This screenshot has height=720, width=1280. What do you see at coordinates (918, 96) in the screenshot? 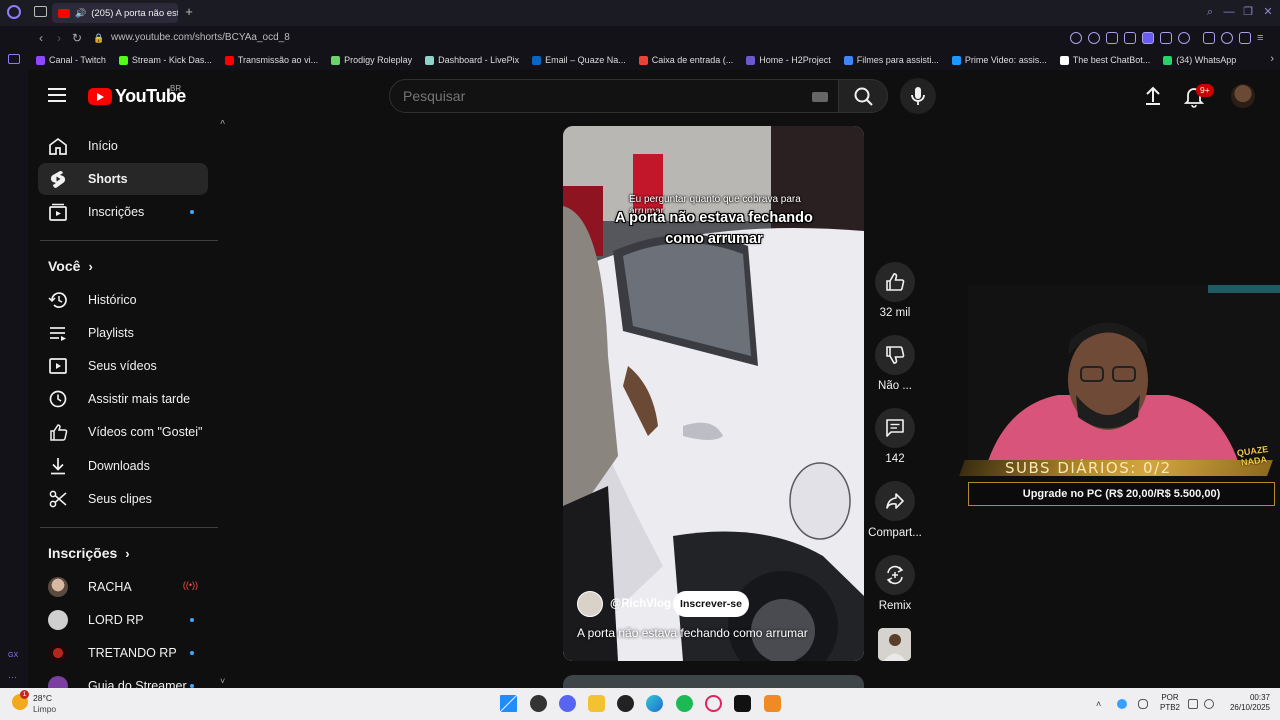
I see `voice-search-button` at bounding box center [918, 96].